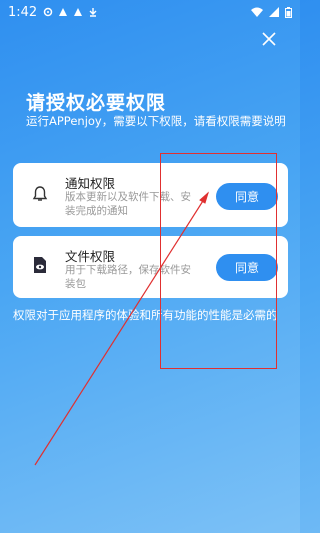  I want to click on annotation-highlight-box, so click(218, 261).